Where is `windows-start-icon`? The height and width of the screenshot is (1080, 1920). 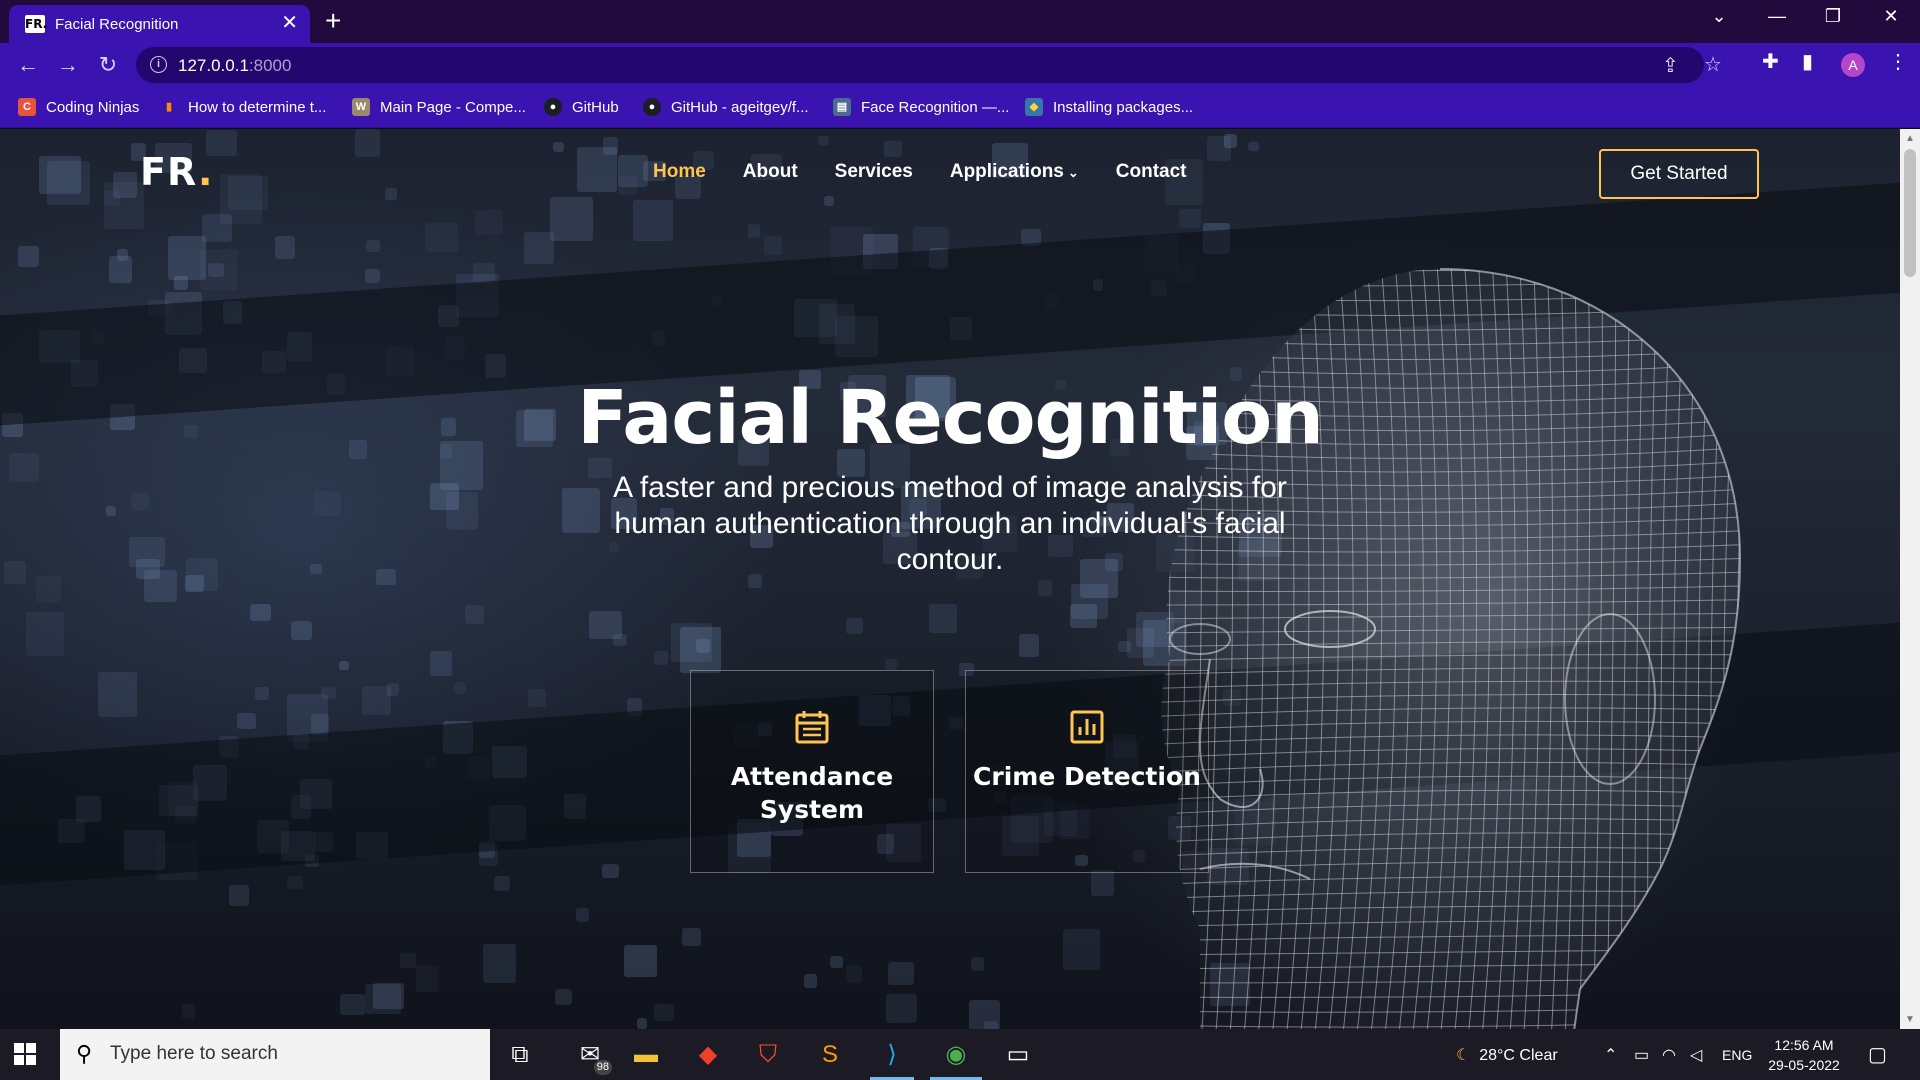 windows-start-icon is located at coordinates (25, 1054).